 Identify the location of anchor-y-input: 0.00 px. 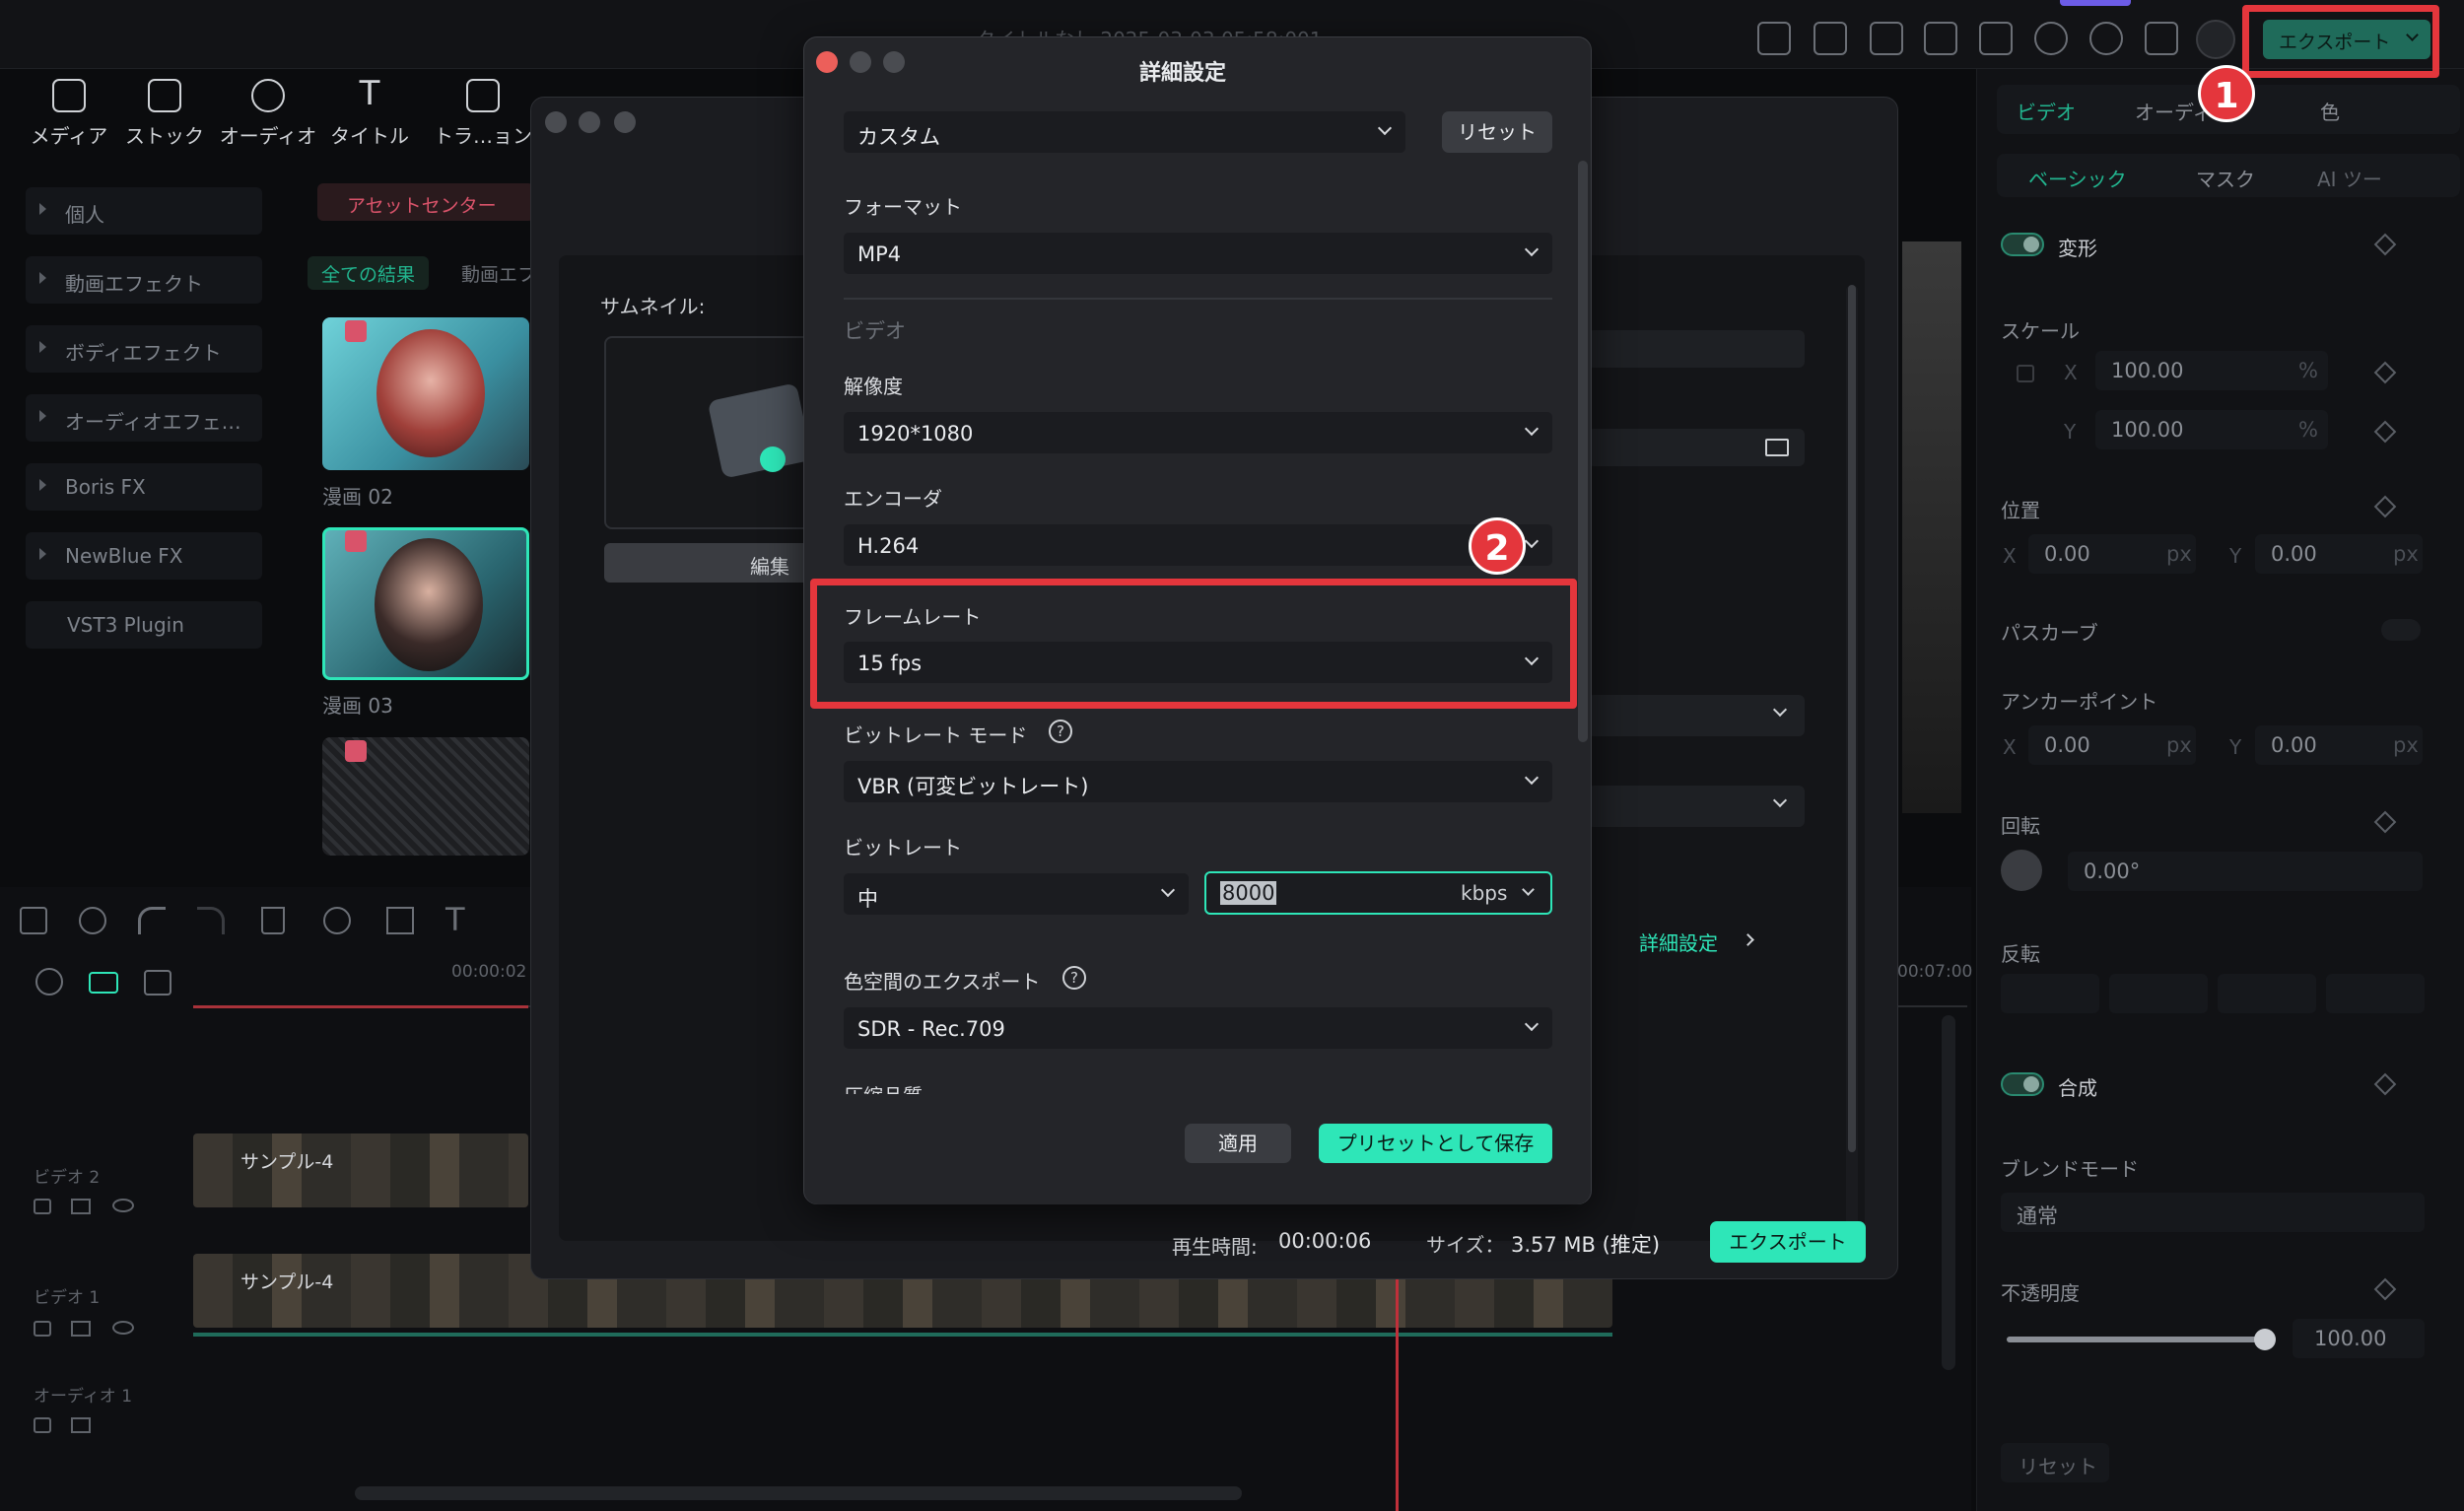
(2339, 745).